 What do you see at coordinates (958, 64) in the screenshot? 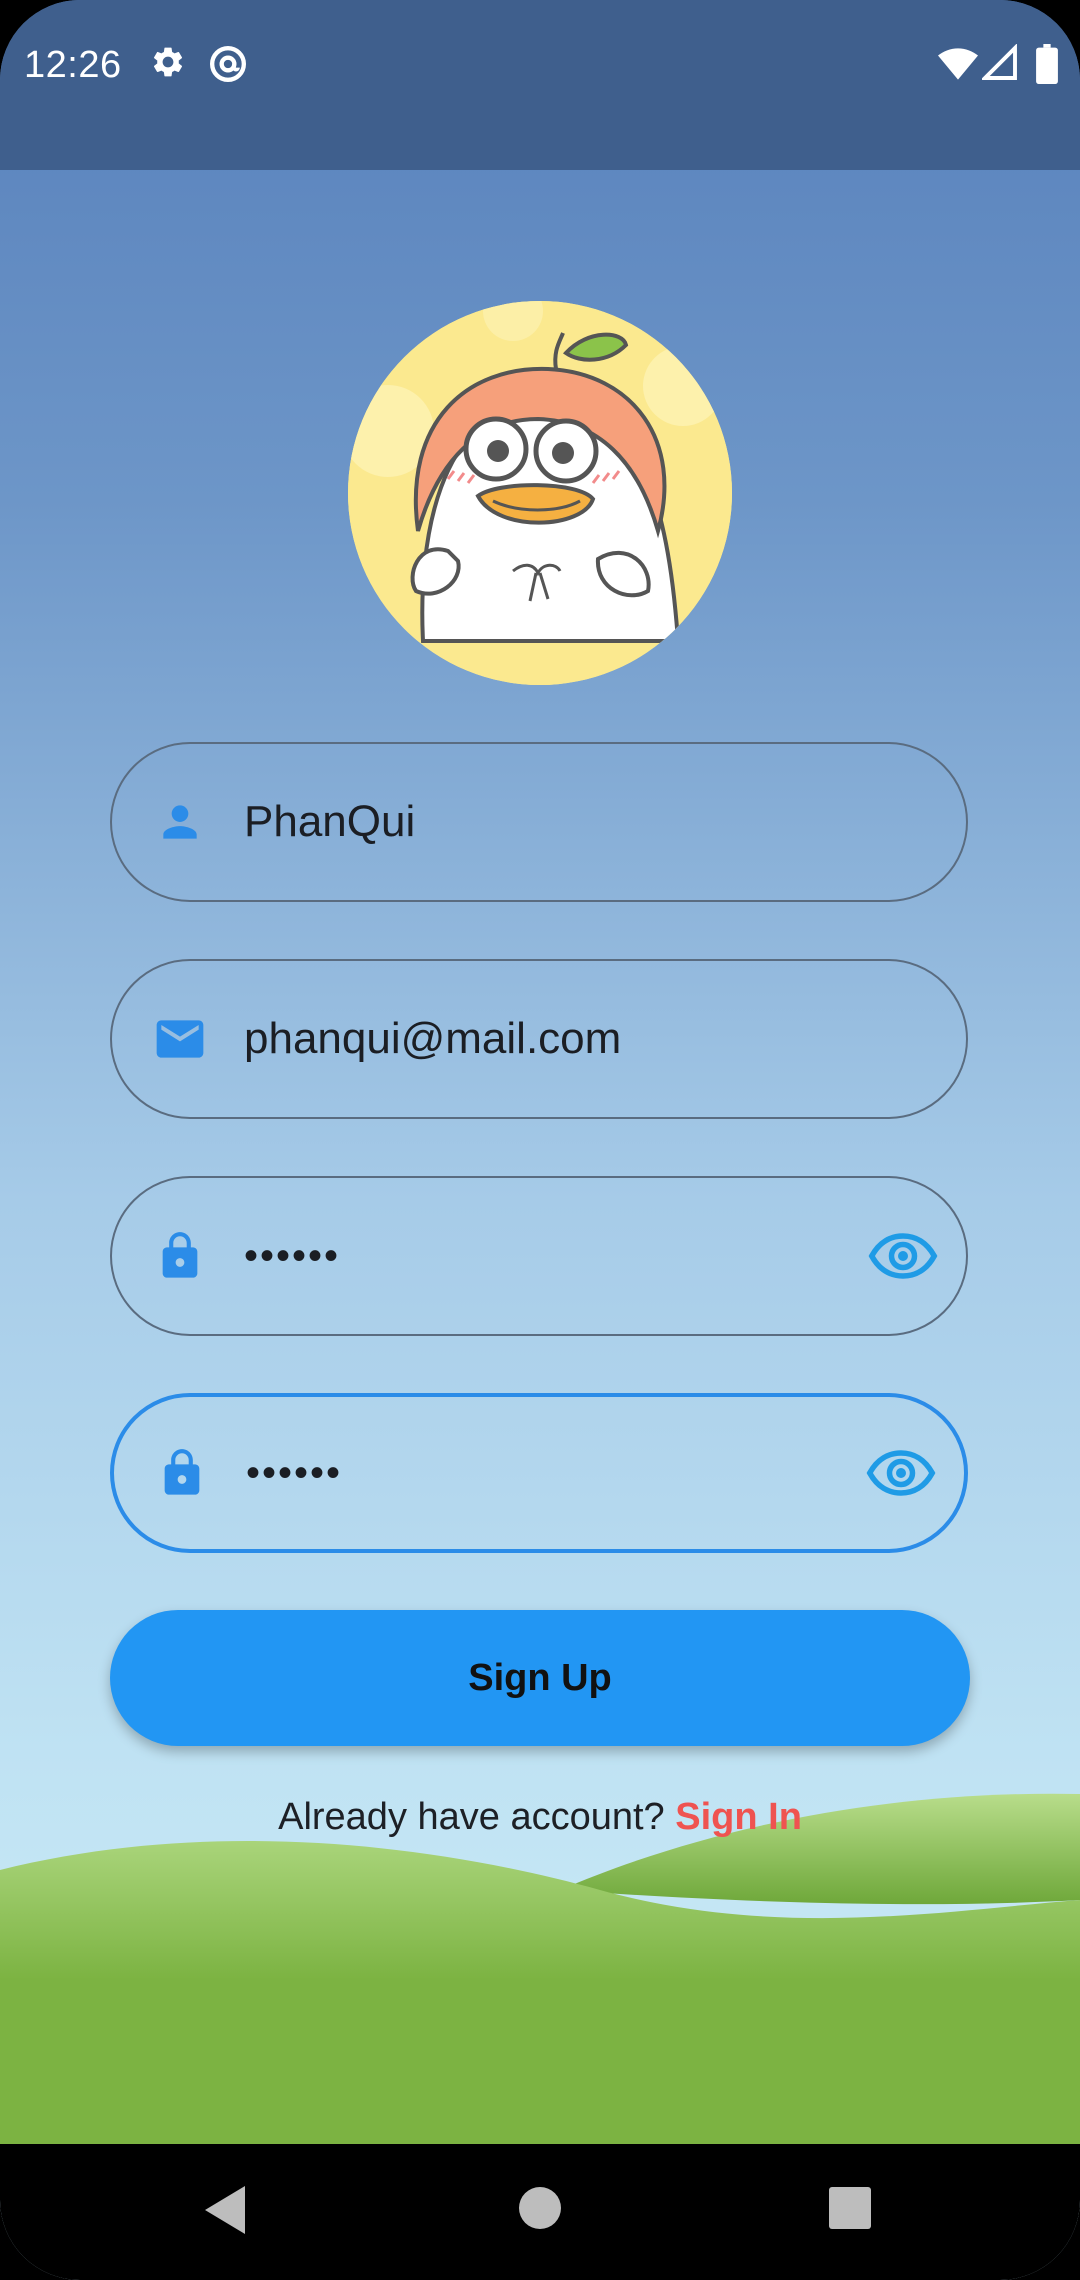
I see `wifi-icon` at bounding box center [958, 64].